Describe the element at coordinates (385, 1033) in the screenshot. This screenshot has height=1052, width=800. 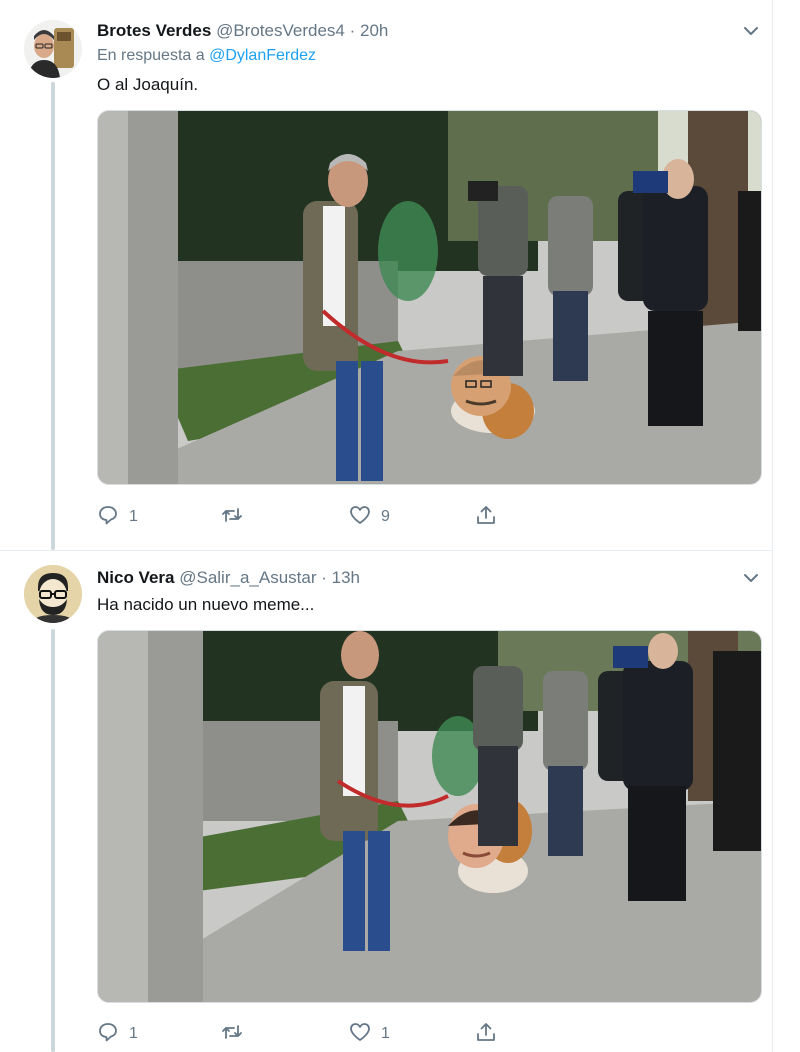
I see `like-count: 1` at that location.